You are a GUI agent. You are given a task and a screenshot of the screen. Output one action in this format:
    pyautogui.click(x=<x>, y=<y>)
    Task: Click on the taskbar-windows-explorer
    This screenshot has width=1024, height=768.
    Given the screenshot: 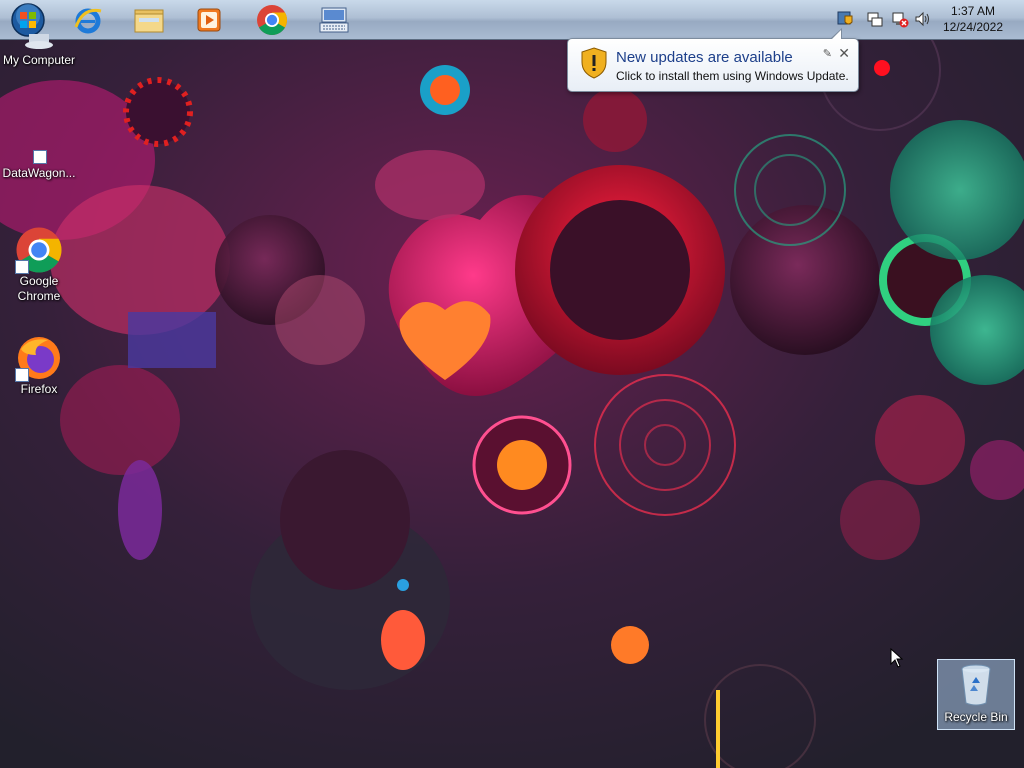 What is the action you would take?
    pyautogui.click(x=149, y=19)
    